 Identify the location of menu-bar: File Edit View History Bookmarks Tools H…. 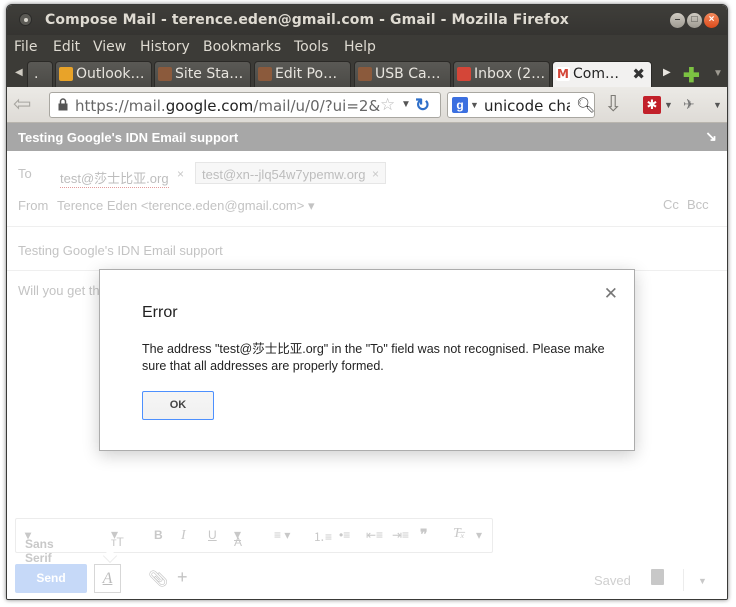
(367, 47).